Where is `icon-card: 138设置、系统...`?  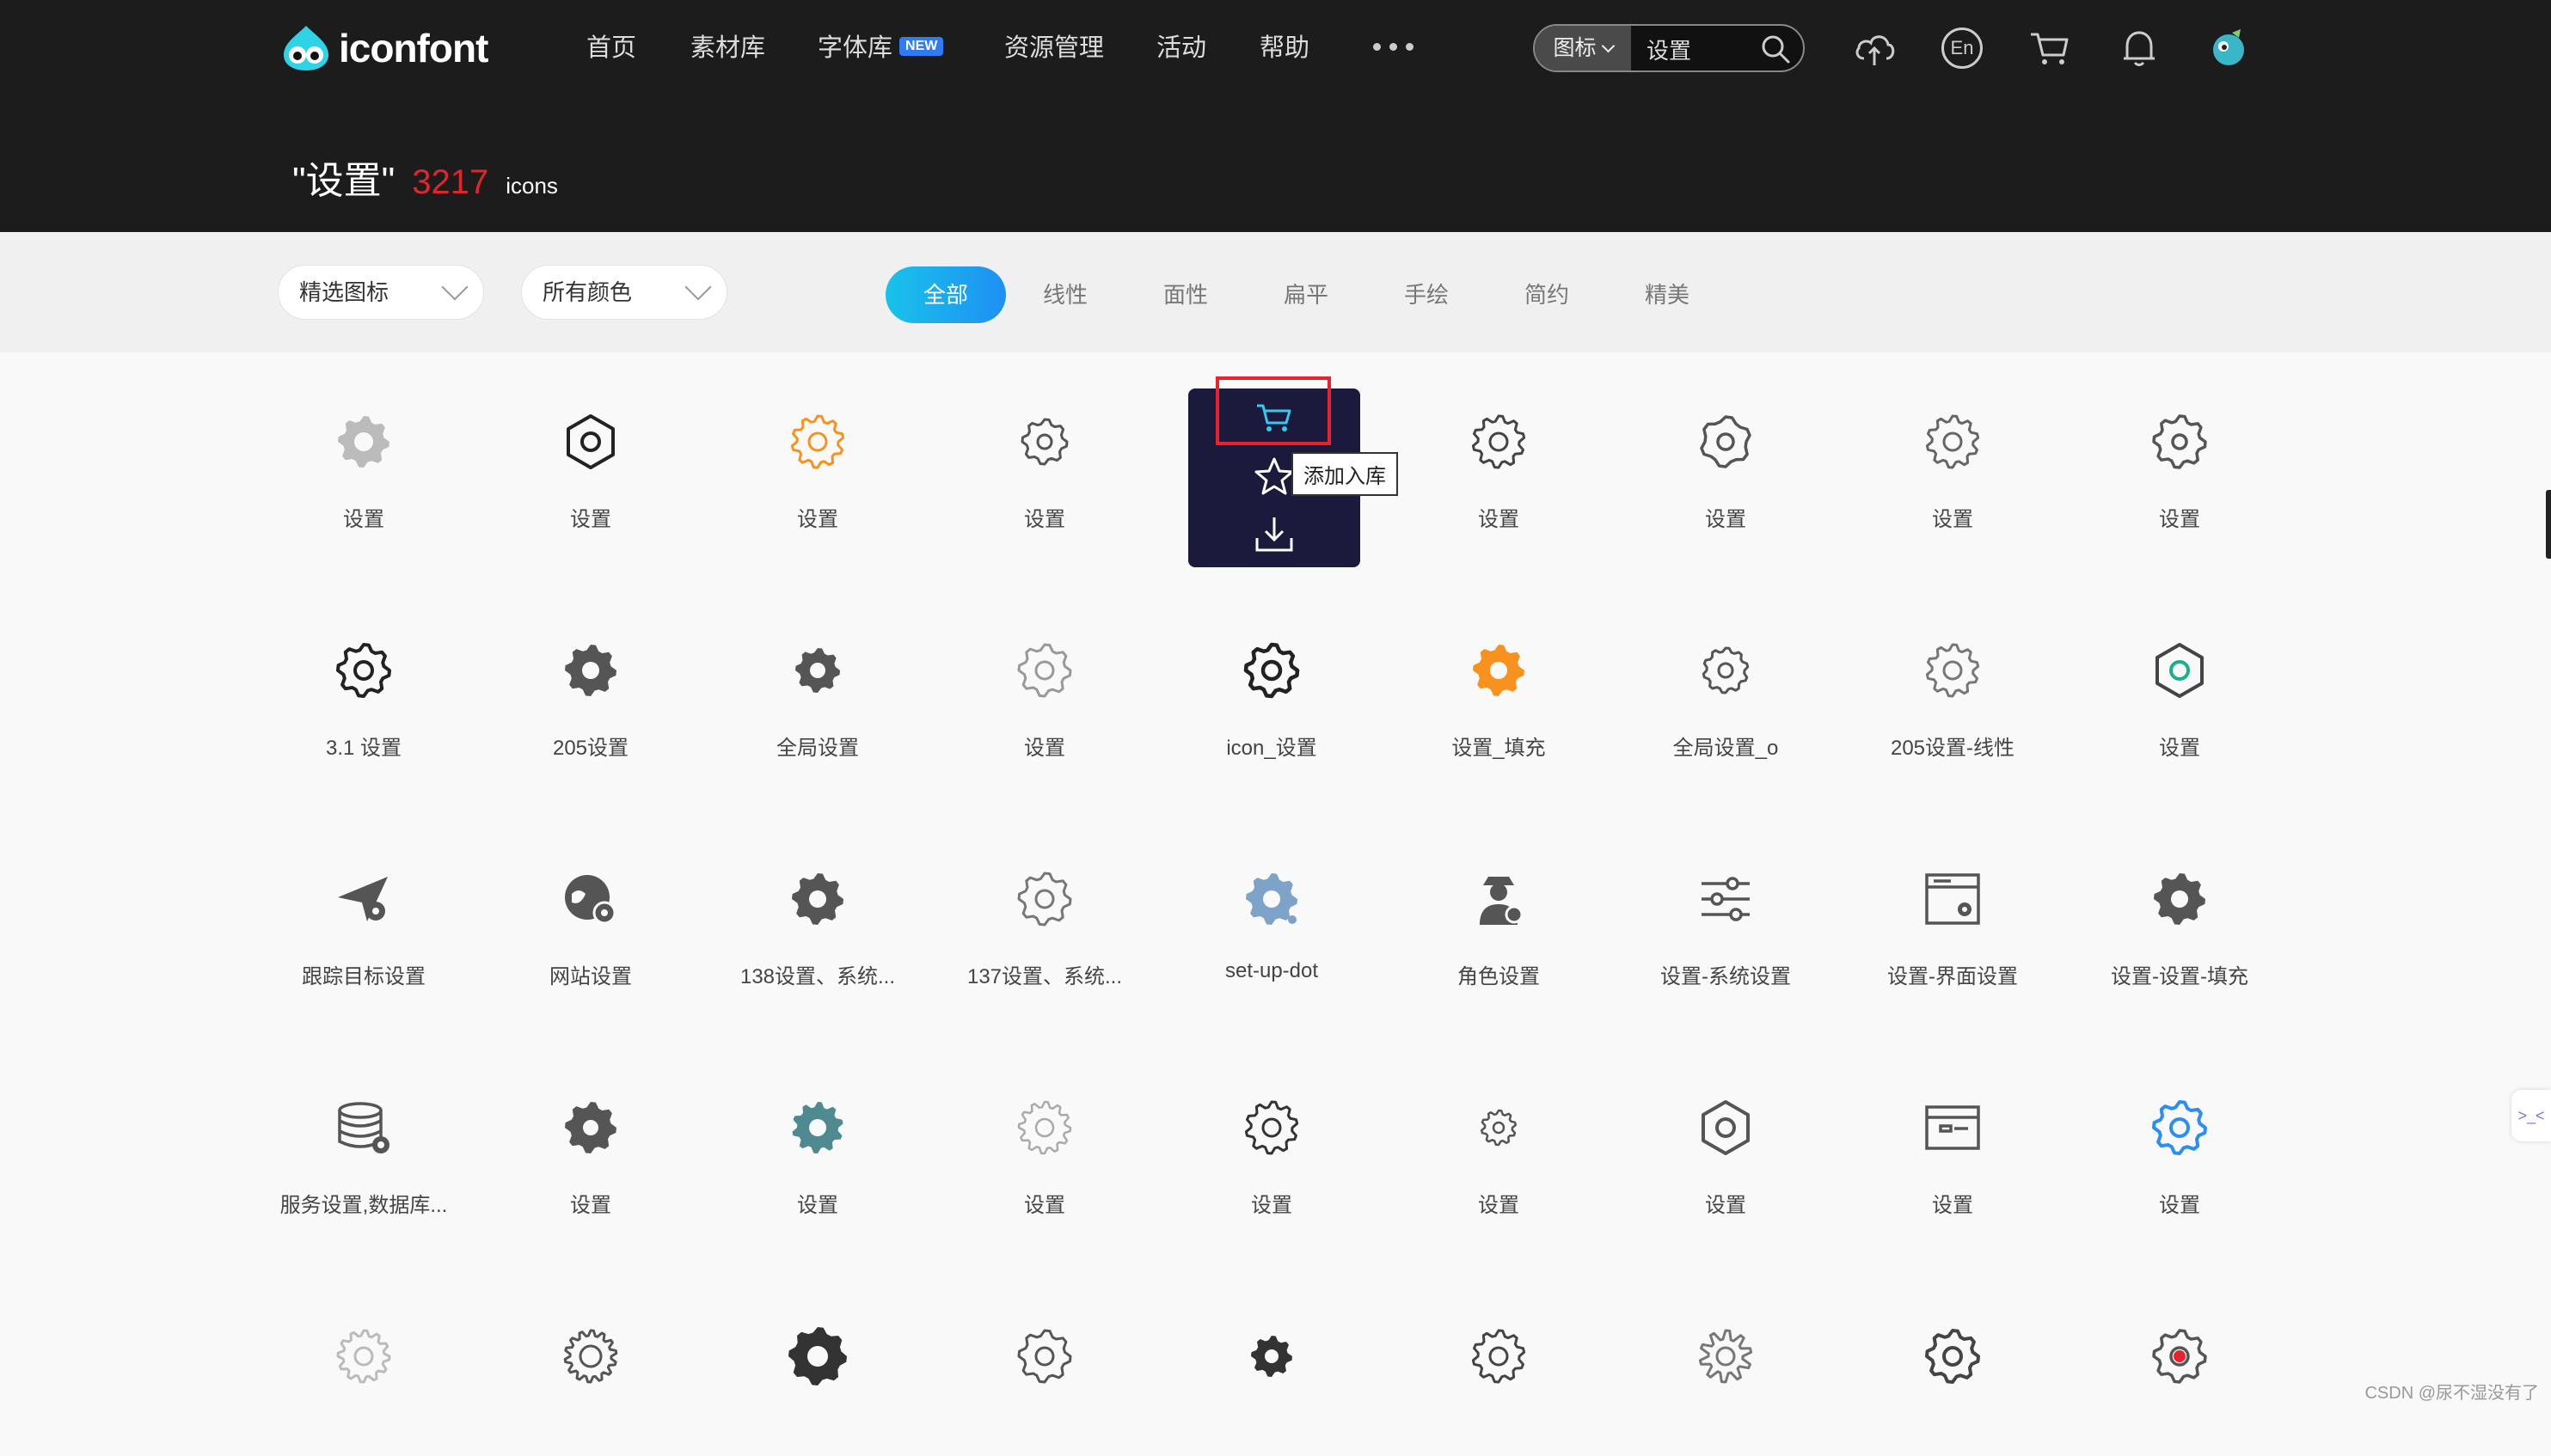
icon-card: 138设置、系统... is located at coordinates (818, 905).